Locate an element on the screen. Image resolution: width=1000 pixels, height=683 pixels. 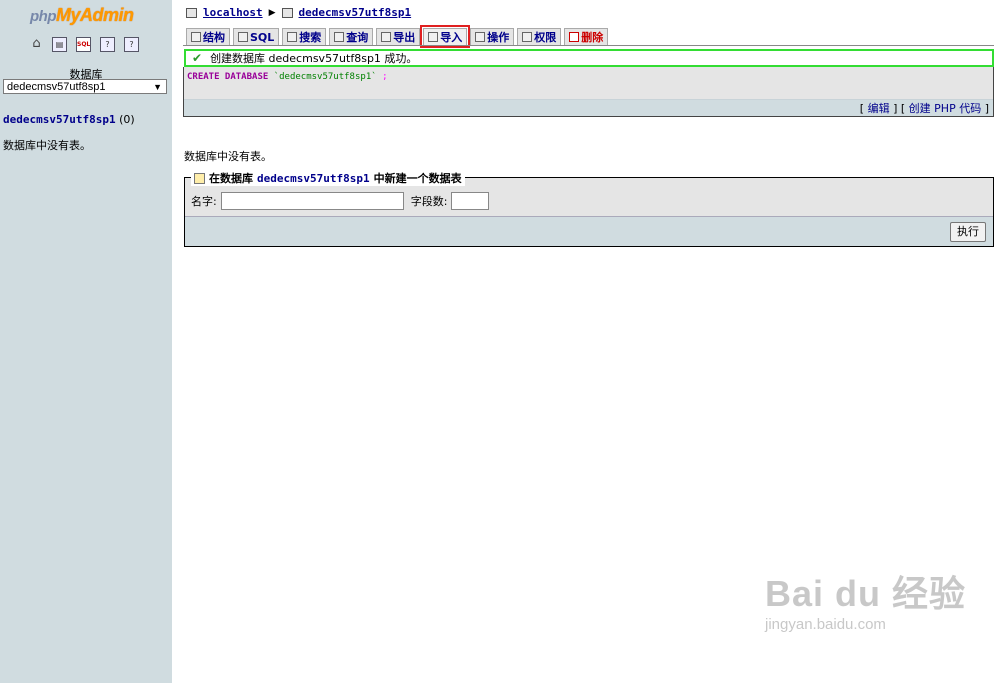
table-name-input is located at coordinates (312, 201).